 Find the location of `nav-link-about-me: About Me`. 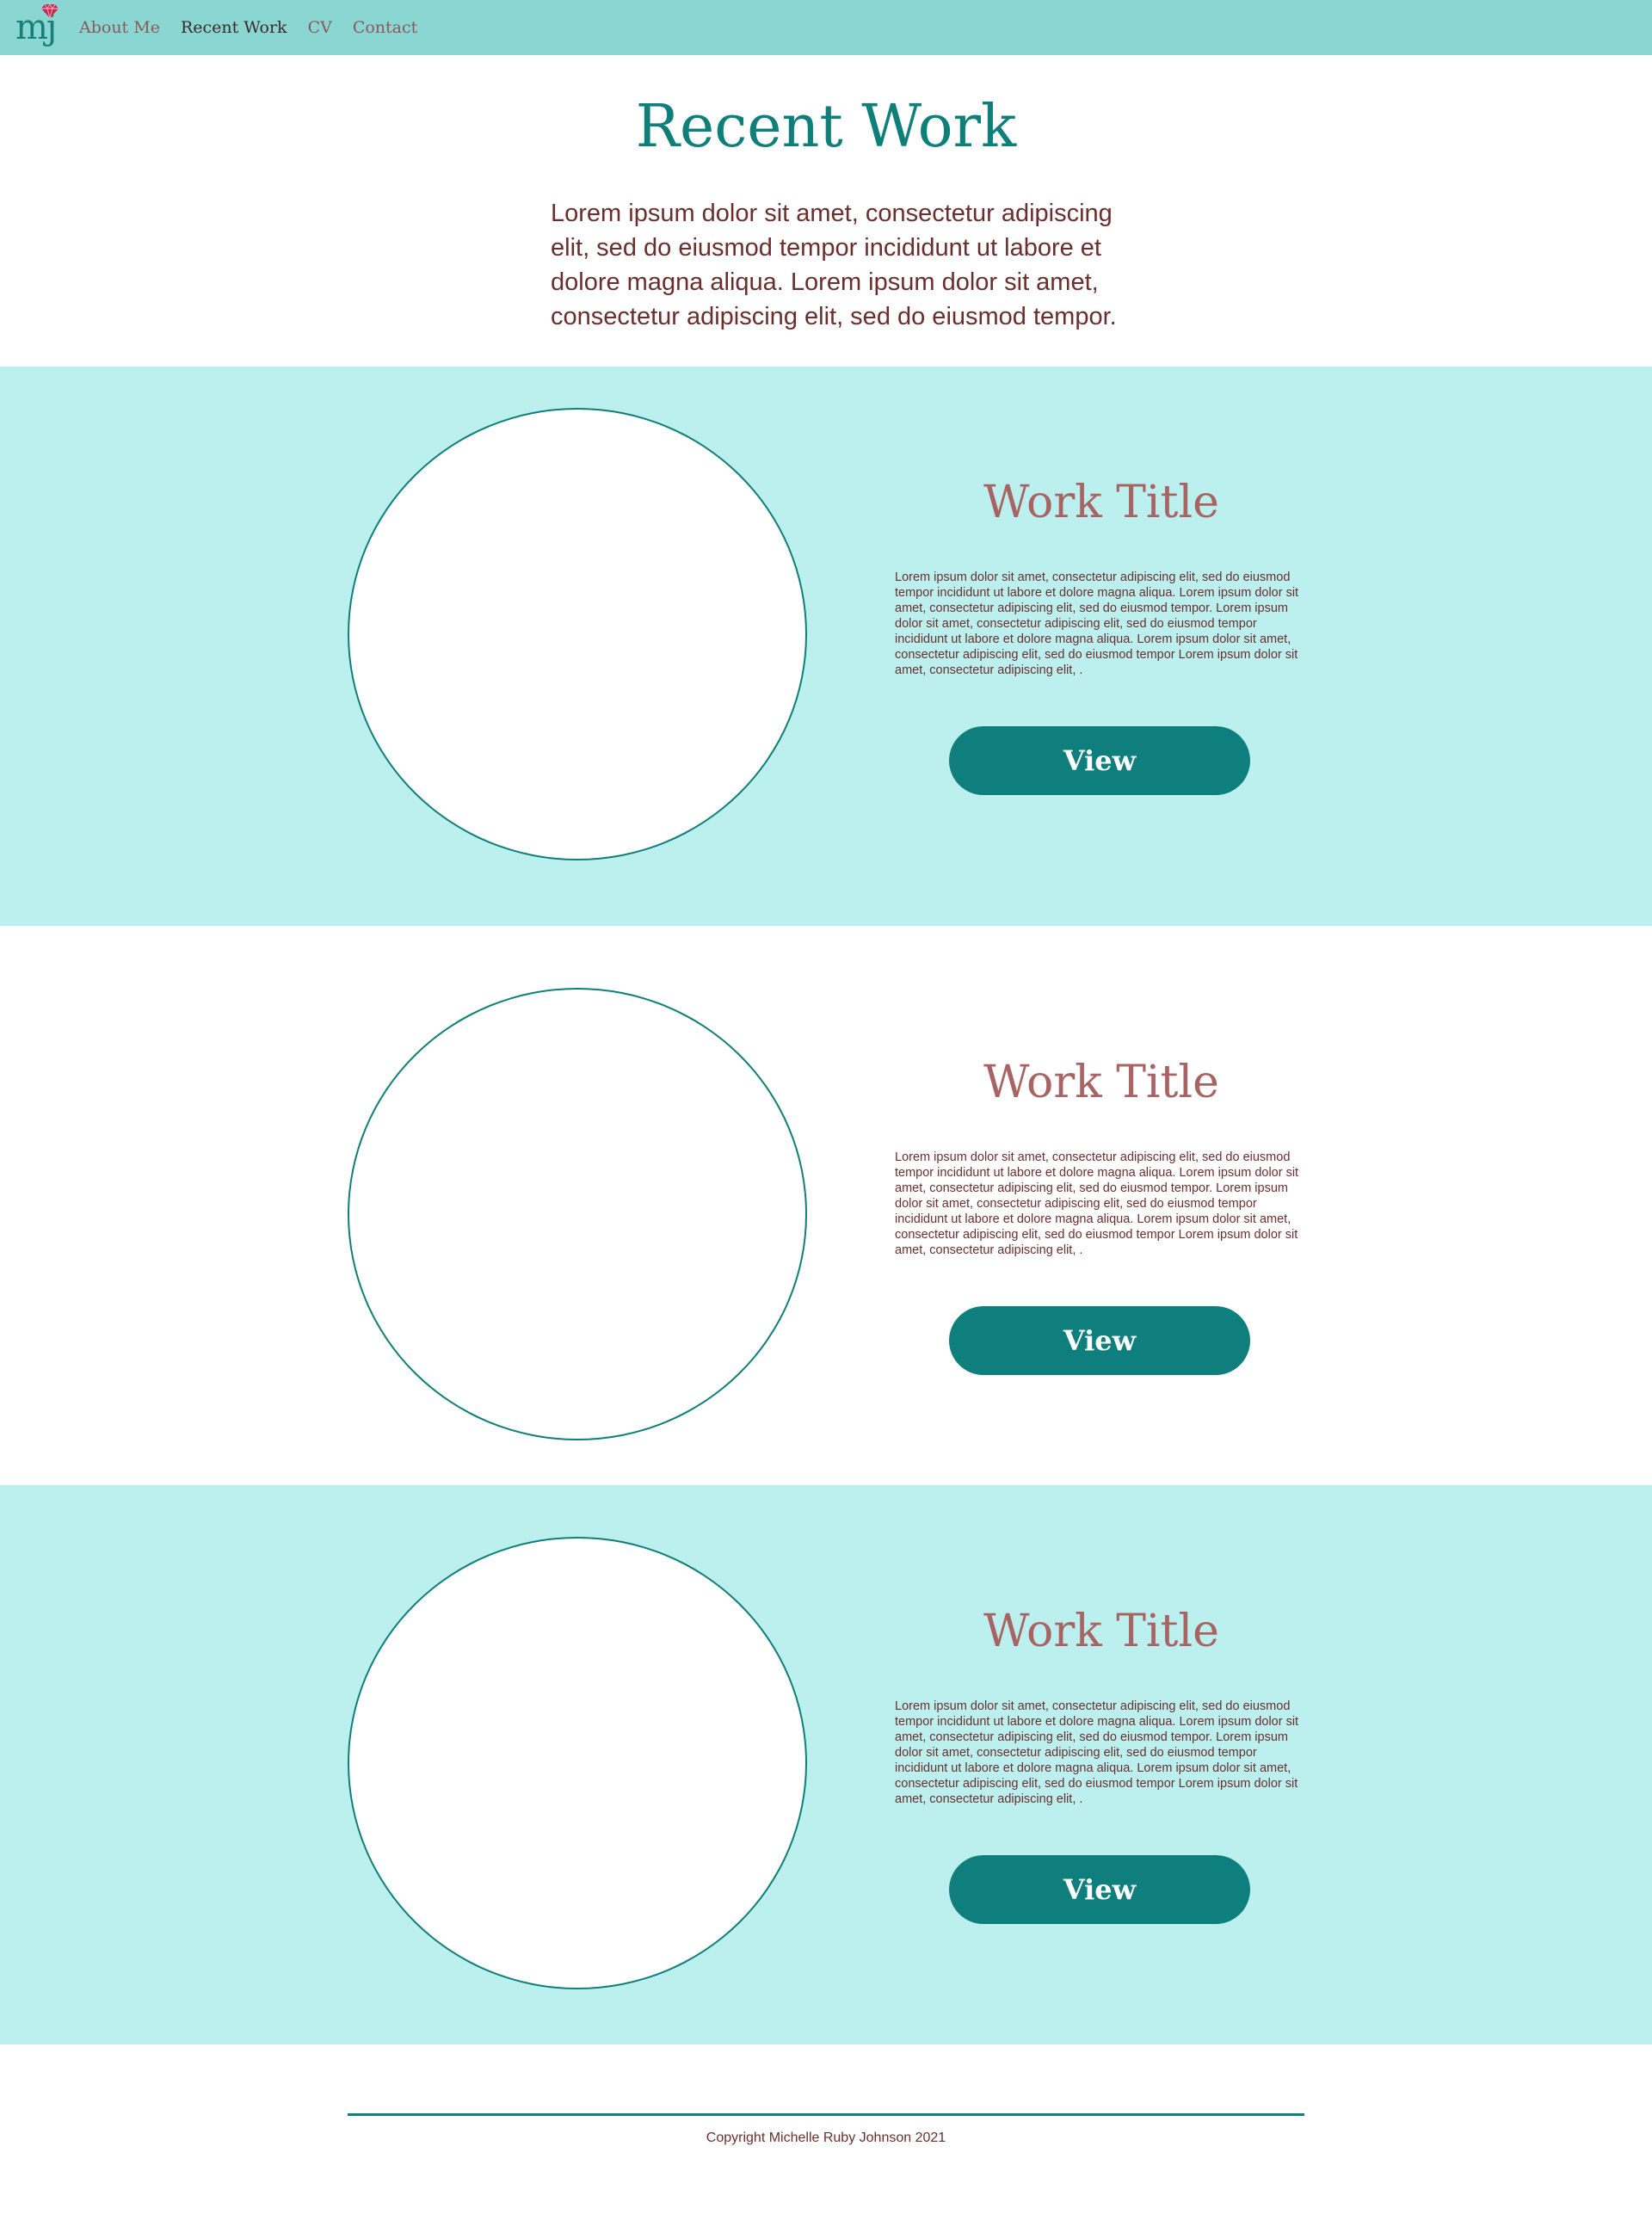

nav-link-about-me: About Me is located at coordinates (119, 27).